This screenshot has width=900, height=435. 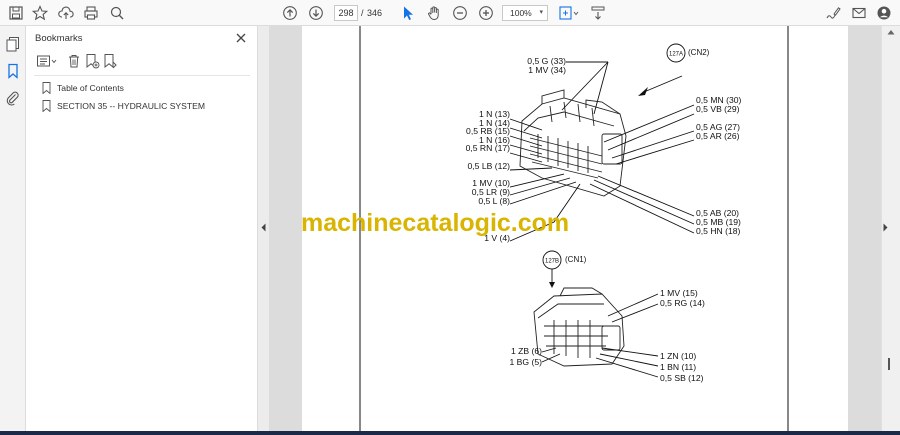 I want to click on bookmark-item-section-35: SECTION 35 -- HYDRAULIC SYSTEM, so click(x=123, y=106).